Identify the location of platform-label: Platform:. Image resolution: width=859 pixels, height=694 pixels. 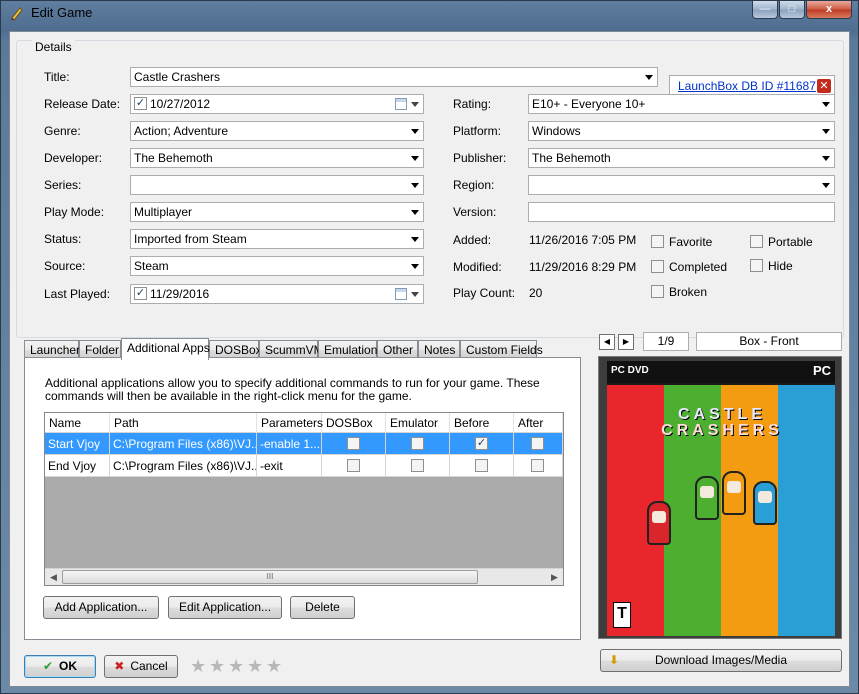
(477, 131).